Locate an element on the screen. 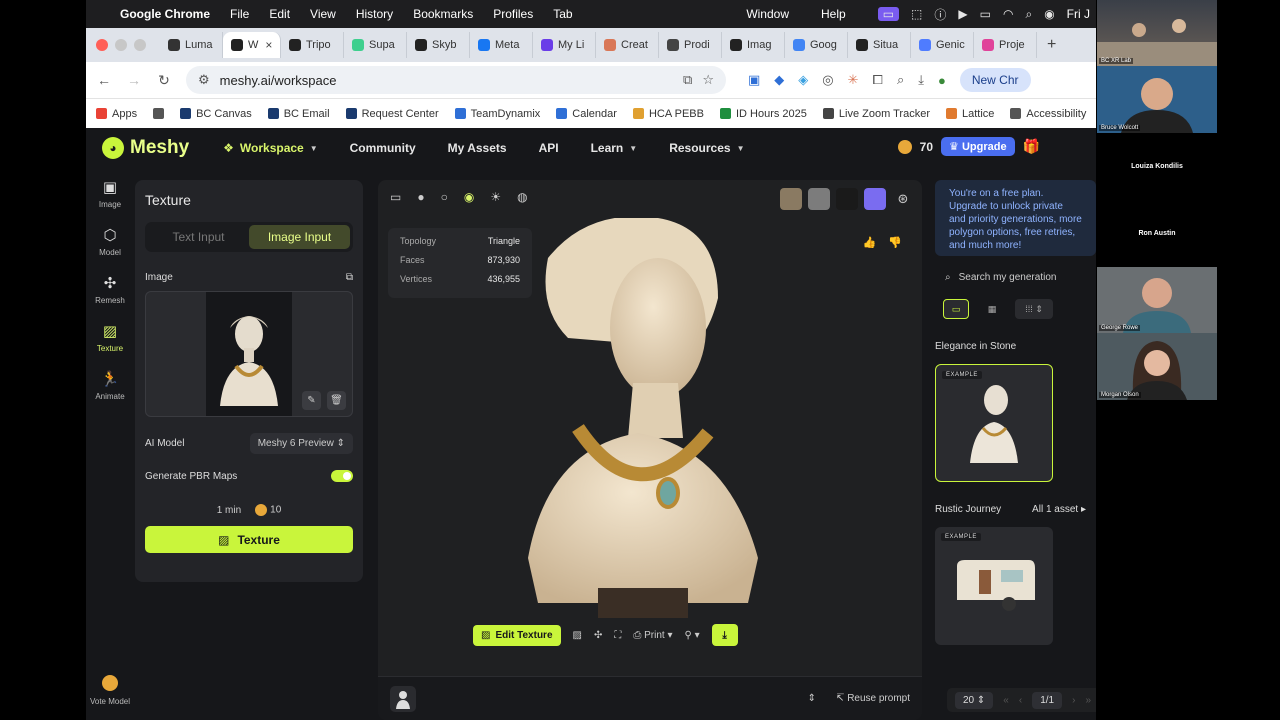  extension-1-icon: ▣ is located at coordinates (754, 80).